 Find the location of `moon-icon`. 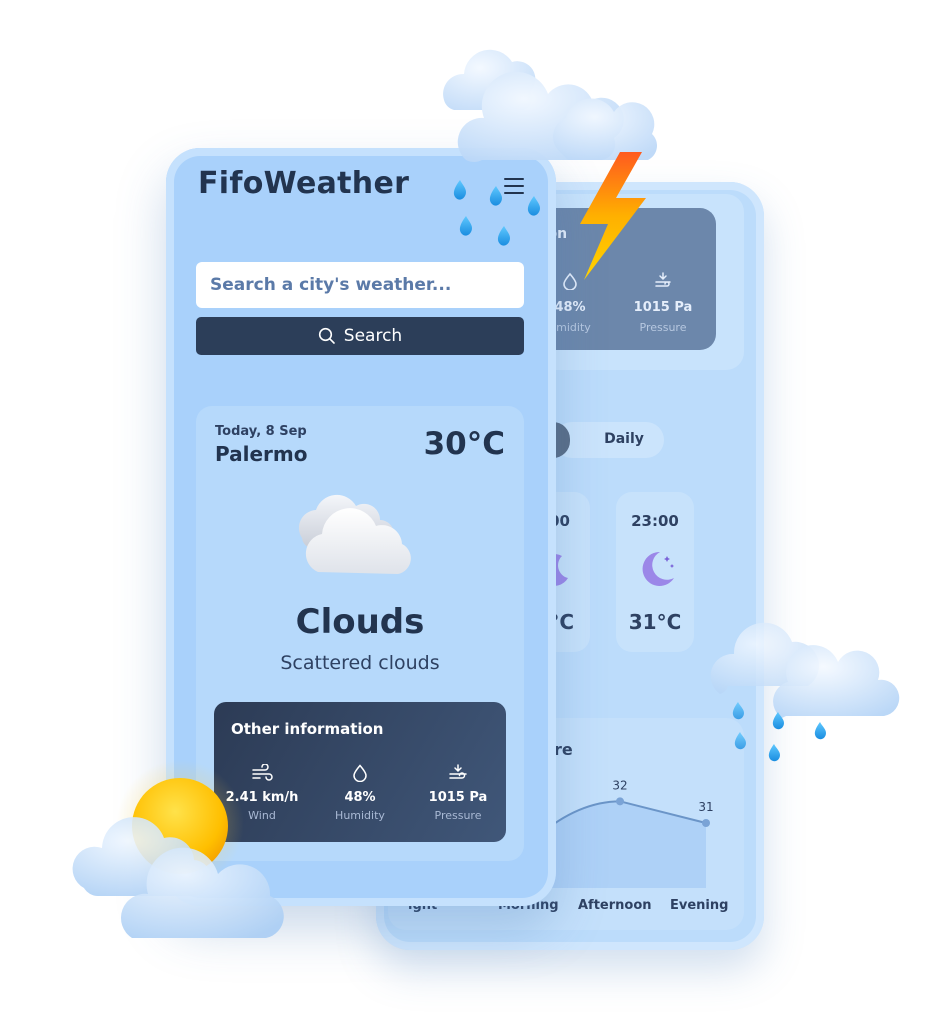

moon-icon is located at coordinates (658, 568).